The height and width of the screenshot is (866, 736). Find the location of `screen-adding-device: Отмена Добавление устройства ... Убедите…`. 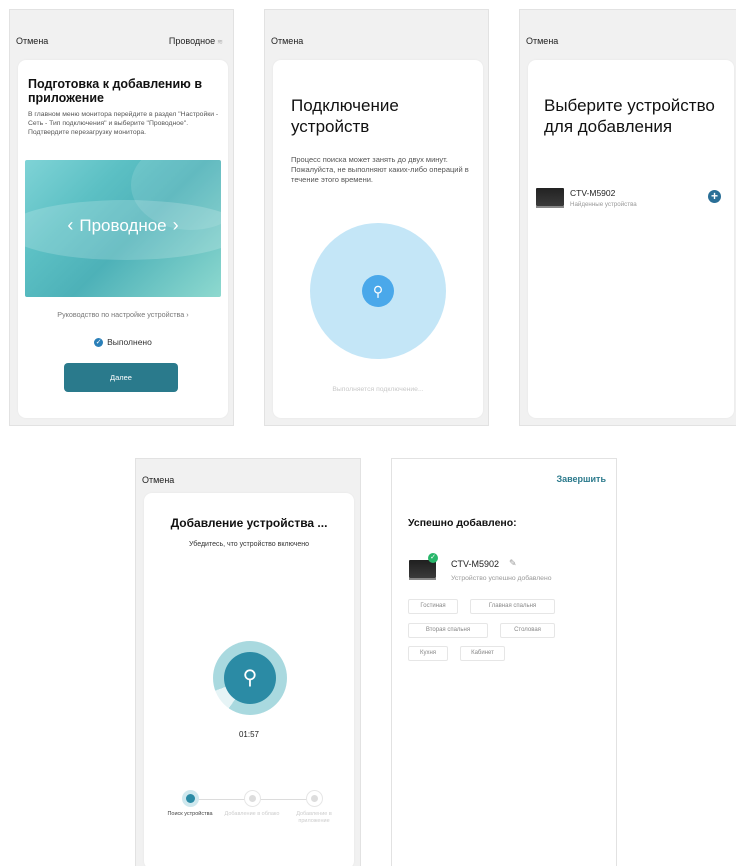

screen-adding-device: Отмена Добавление устройства ... Убедите… is located at coordinates (248, 662).